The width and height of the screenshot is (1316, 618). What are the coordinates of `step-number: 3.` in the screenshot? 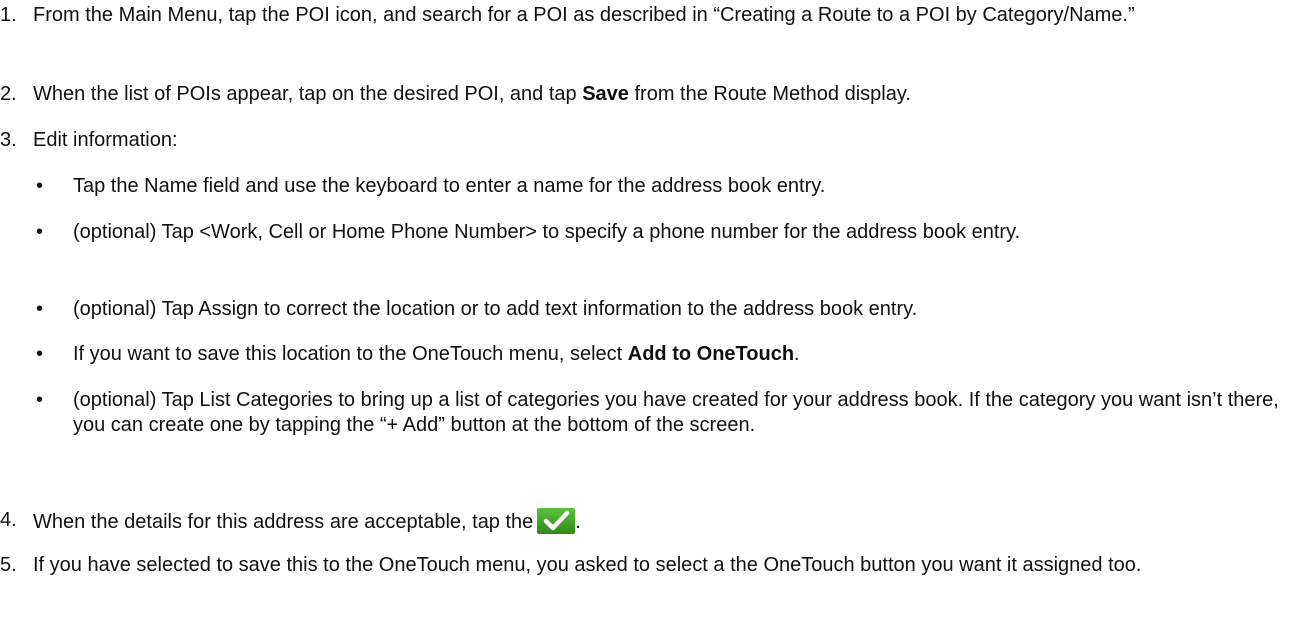 It's located at (8, 140).